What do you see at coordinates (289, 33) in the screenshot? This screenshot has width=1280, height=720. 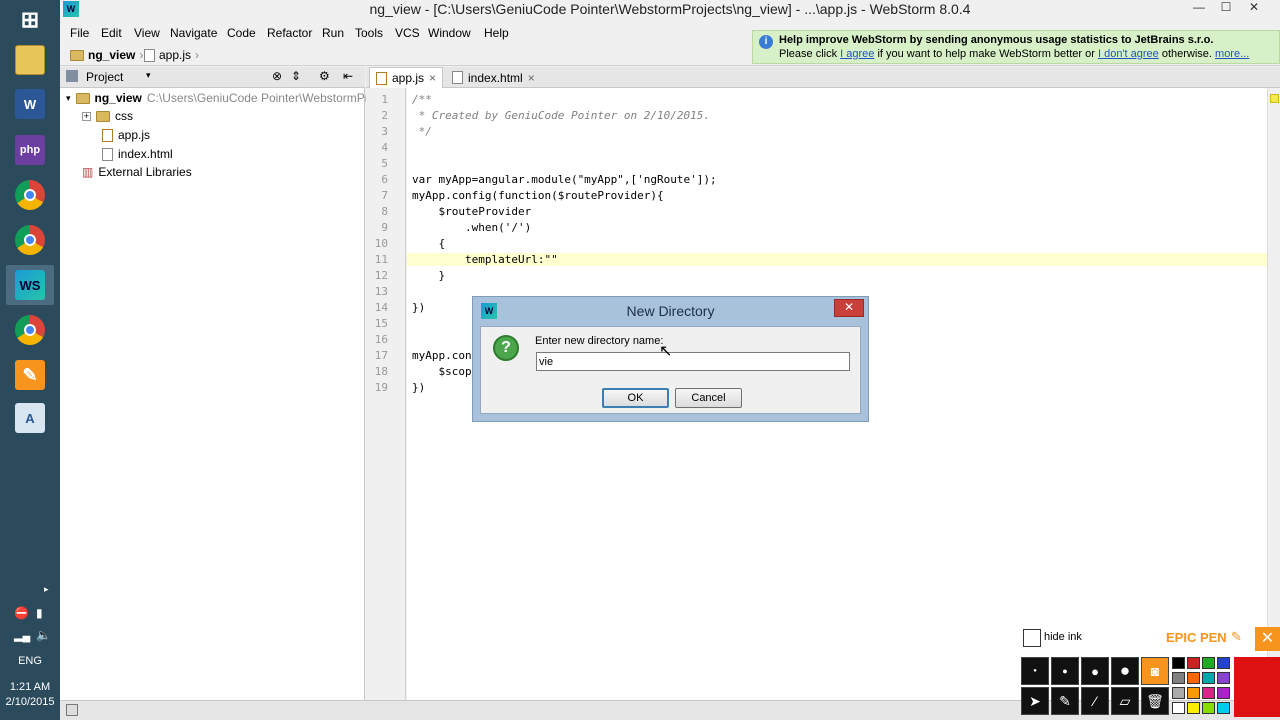 I see `menu-refactor: Refactor` at bounding box center [289, 33].